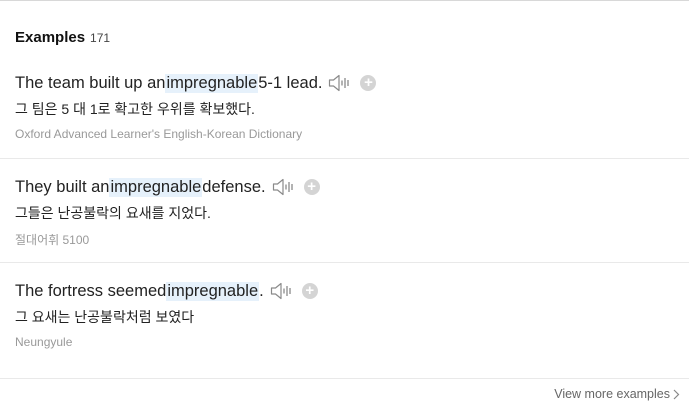  I want to click on example-translation: 그들은 난공불락의 요새를 지었다., so click(113, 213).